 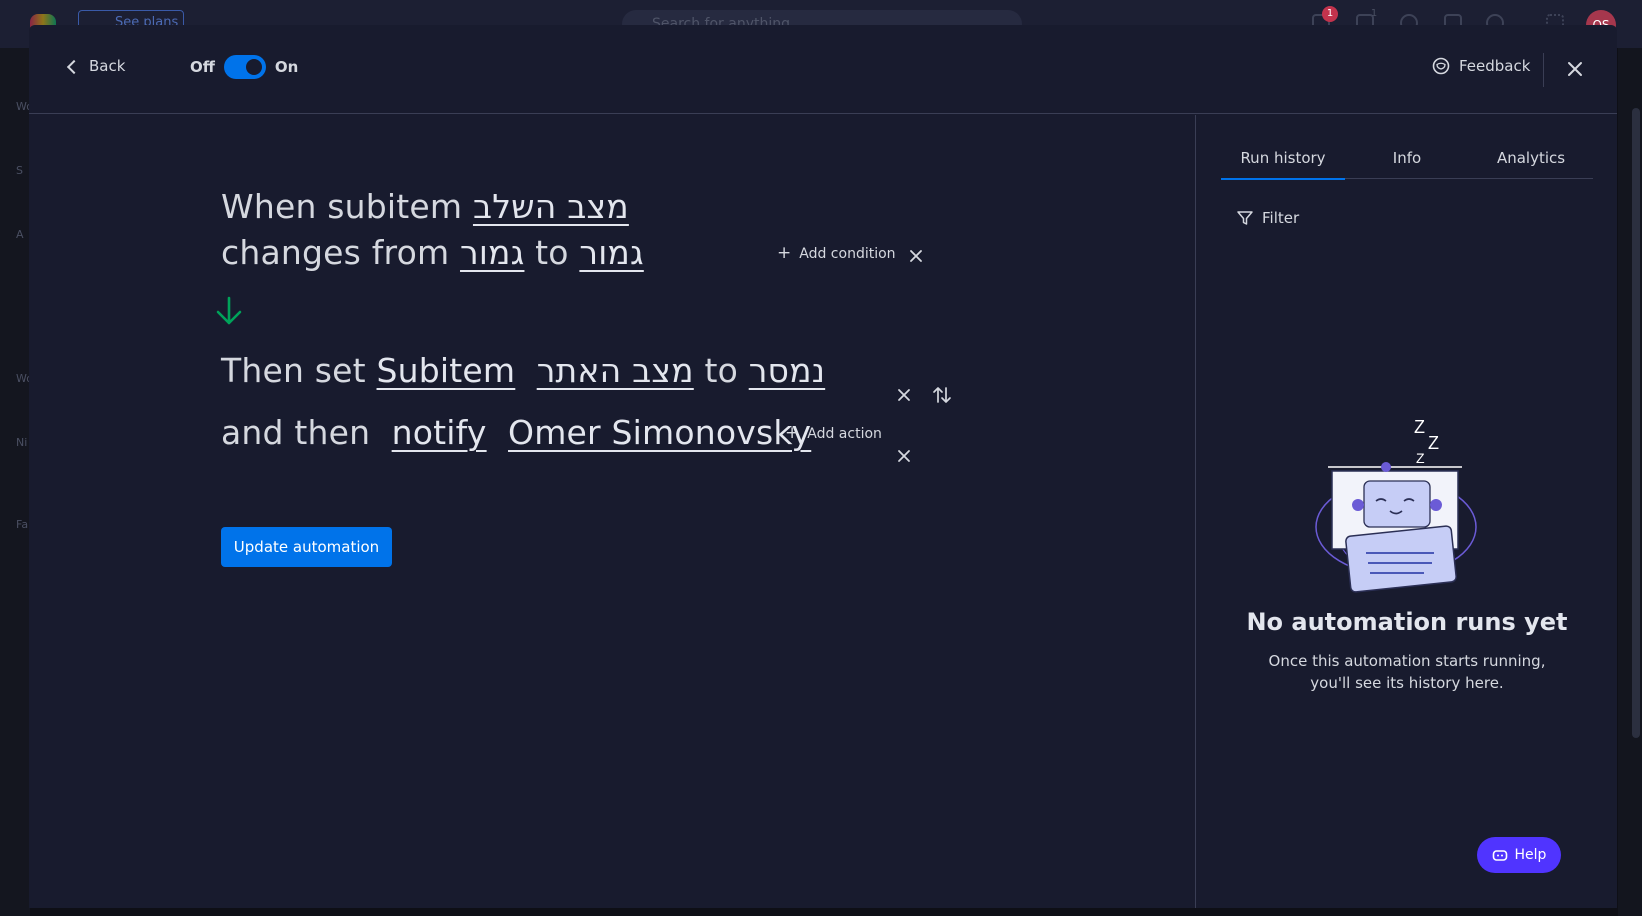 What do you see at coordinates (1441, 66) in the screenshot?
I see `feedback-icon` at bounding box center [1441, 66].